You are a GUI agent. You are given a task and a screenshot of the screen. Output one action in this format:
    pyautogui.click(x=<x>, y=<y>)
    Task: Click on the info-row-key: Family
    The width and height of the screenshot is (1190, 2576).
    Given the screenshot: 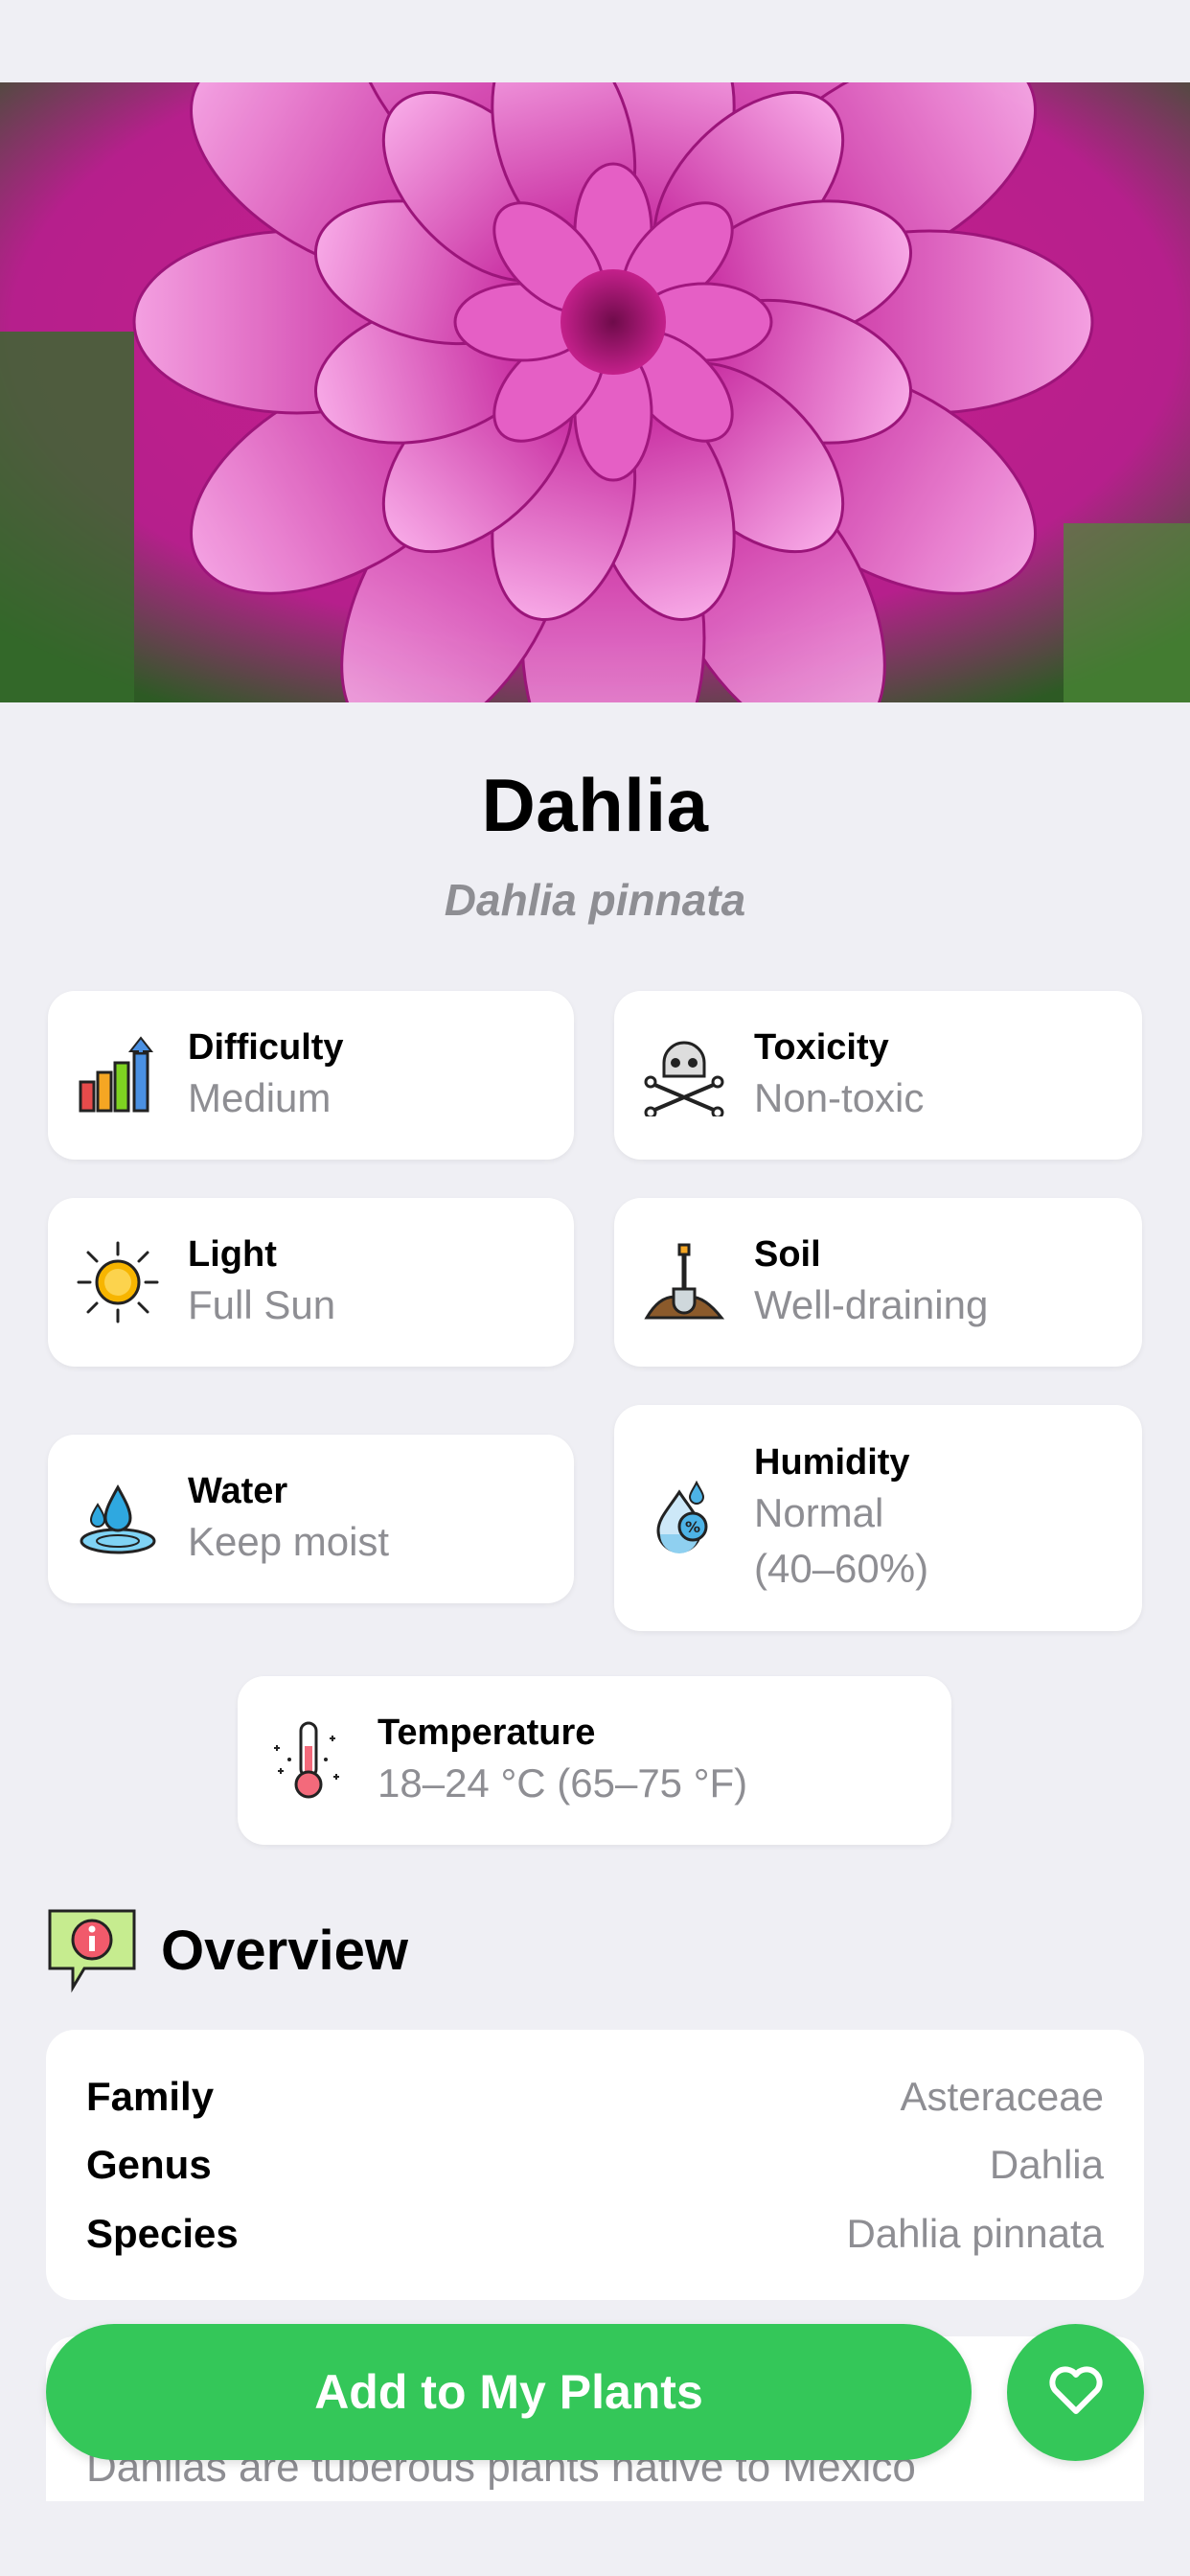 What is the action you would take?
    pyautogui.click(x=151, y=2096)
    